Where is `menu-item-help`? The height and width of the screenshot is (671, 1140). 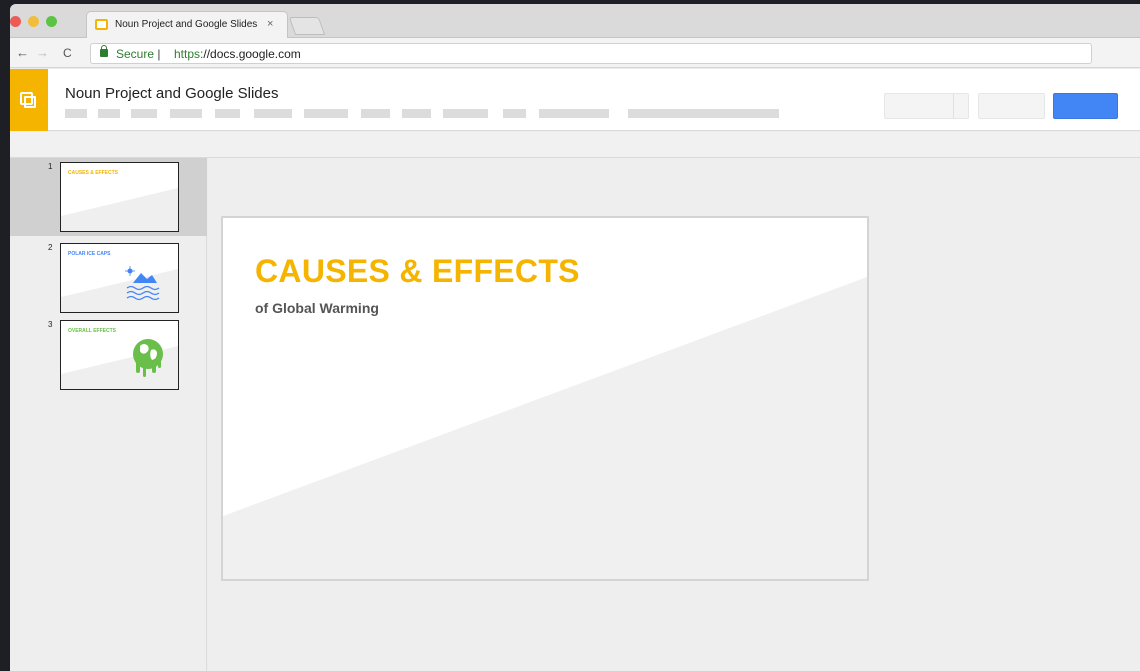 menu-item-help is located at coordinates (514, 113).